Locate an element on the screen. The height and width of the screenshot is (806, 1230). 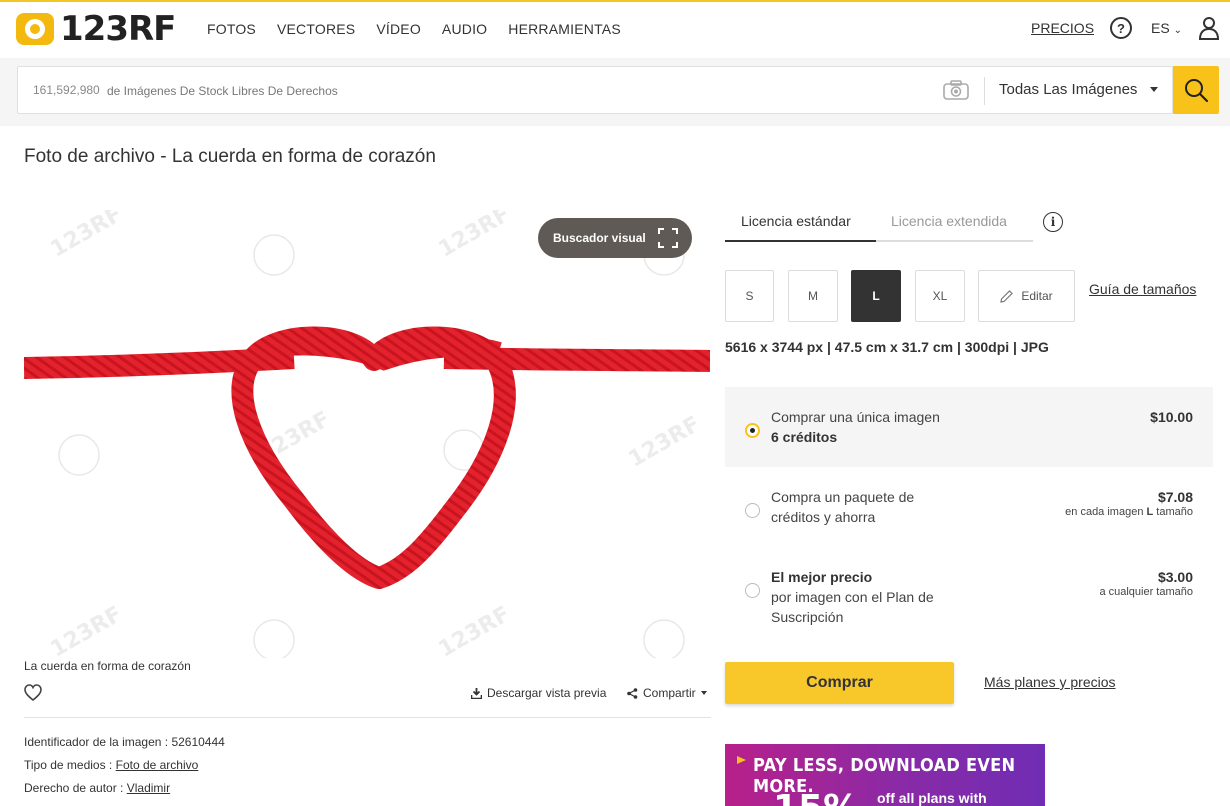
size-m-button: M is located at coordinates (813, 296).